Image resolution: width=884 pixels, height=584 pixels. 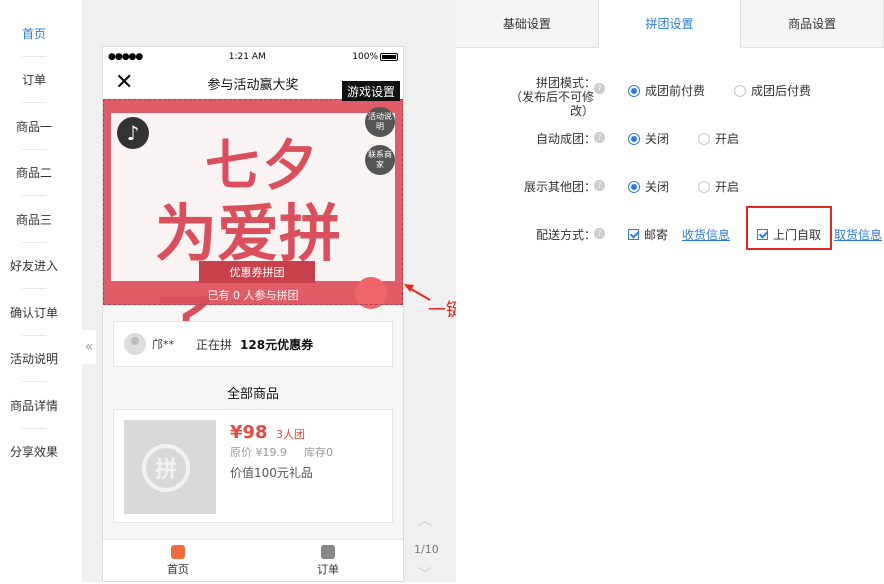 I want to click on tab-home-label: 首页, so click(x=178, y=569).